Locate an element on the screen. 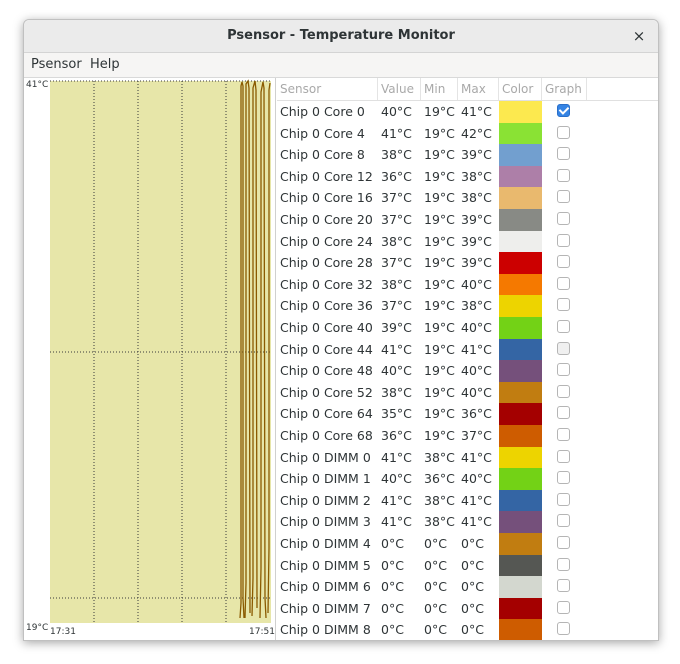 The width and height of the screenshot is (680, 664). table-row: Chip 0 DIMM 0 41°C 38°C 41°C is located at coordinates (467, 457).